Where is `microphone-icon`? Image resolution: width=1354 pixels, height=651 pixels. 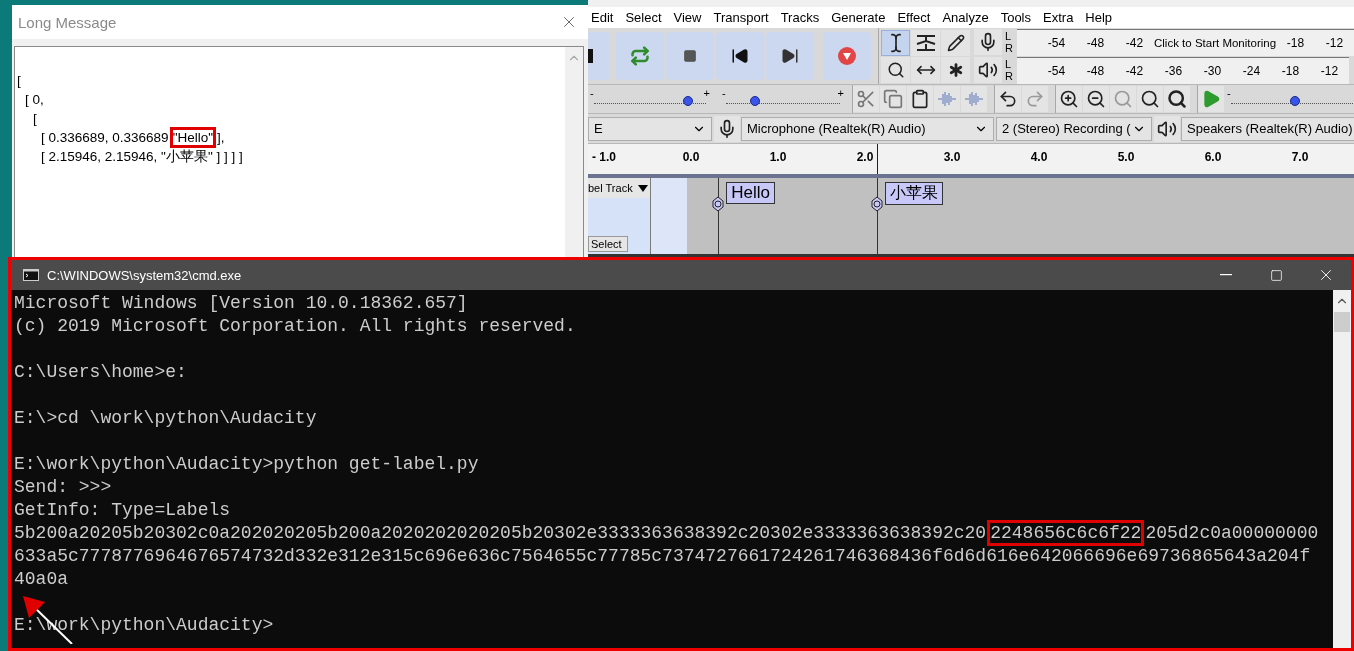 microphone-icon is located at coordinates (988, 42).